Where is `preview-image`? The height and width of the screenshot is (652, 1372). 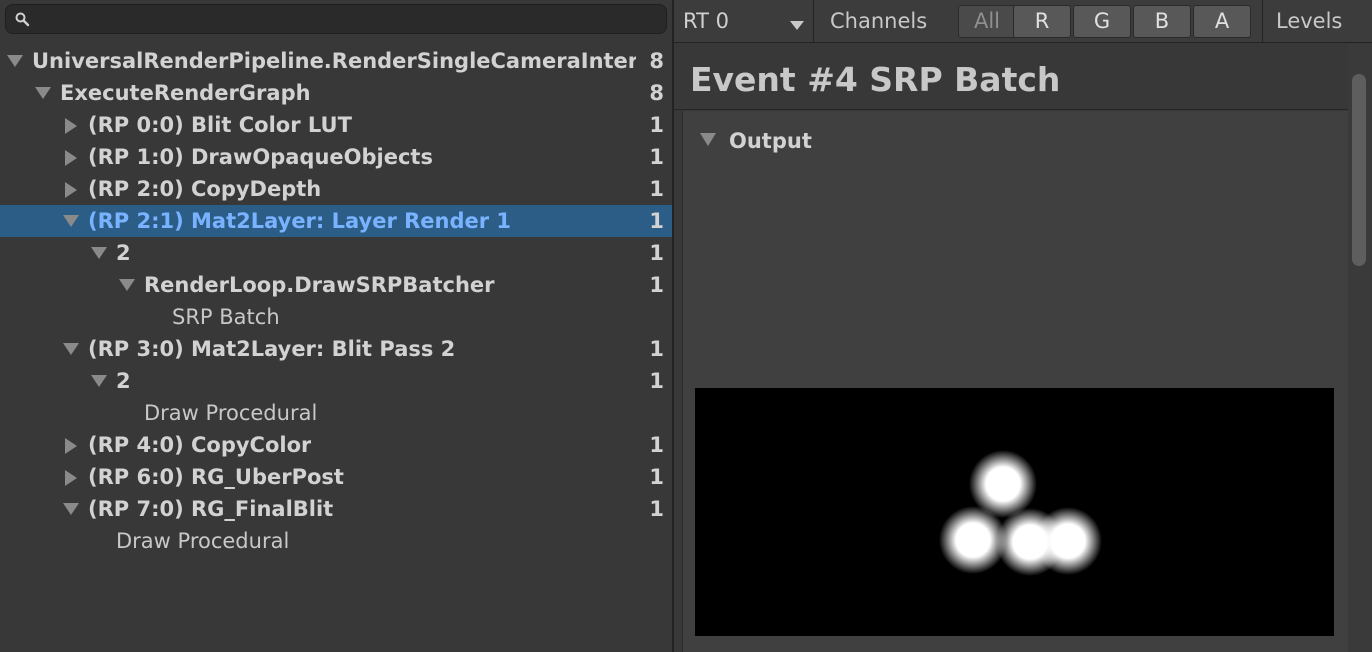 preview-image is located at coordinates (1020, 513).